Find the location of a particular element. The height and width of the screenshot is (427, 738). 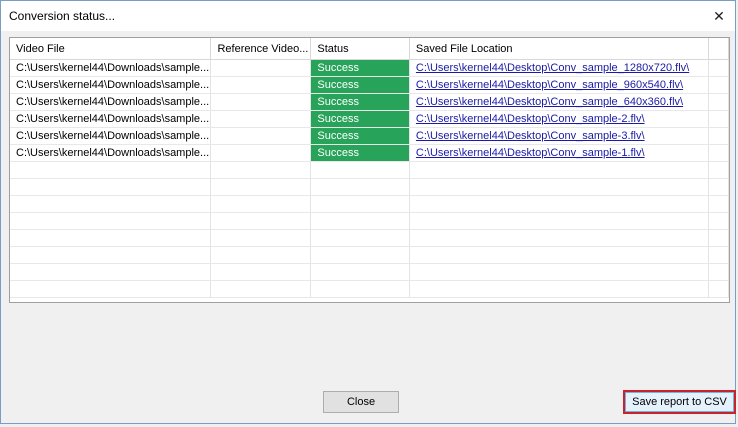

column-header-status: Status is located at coordinates (360, 49).